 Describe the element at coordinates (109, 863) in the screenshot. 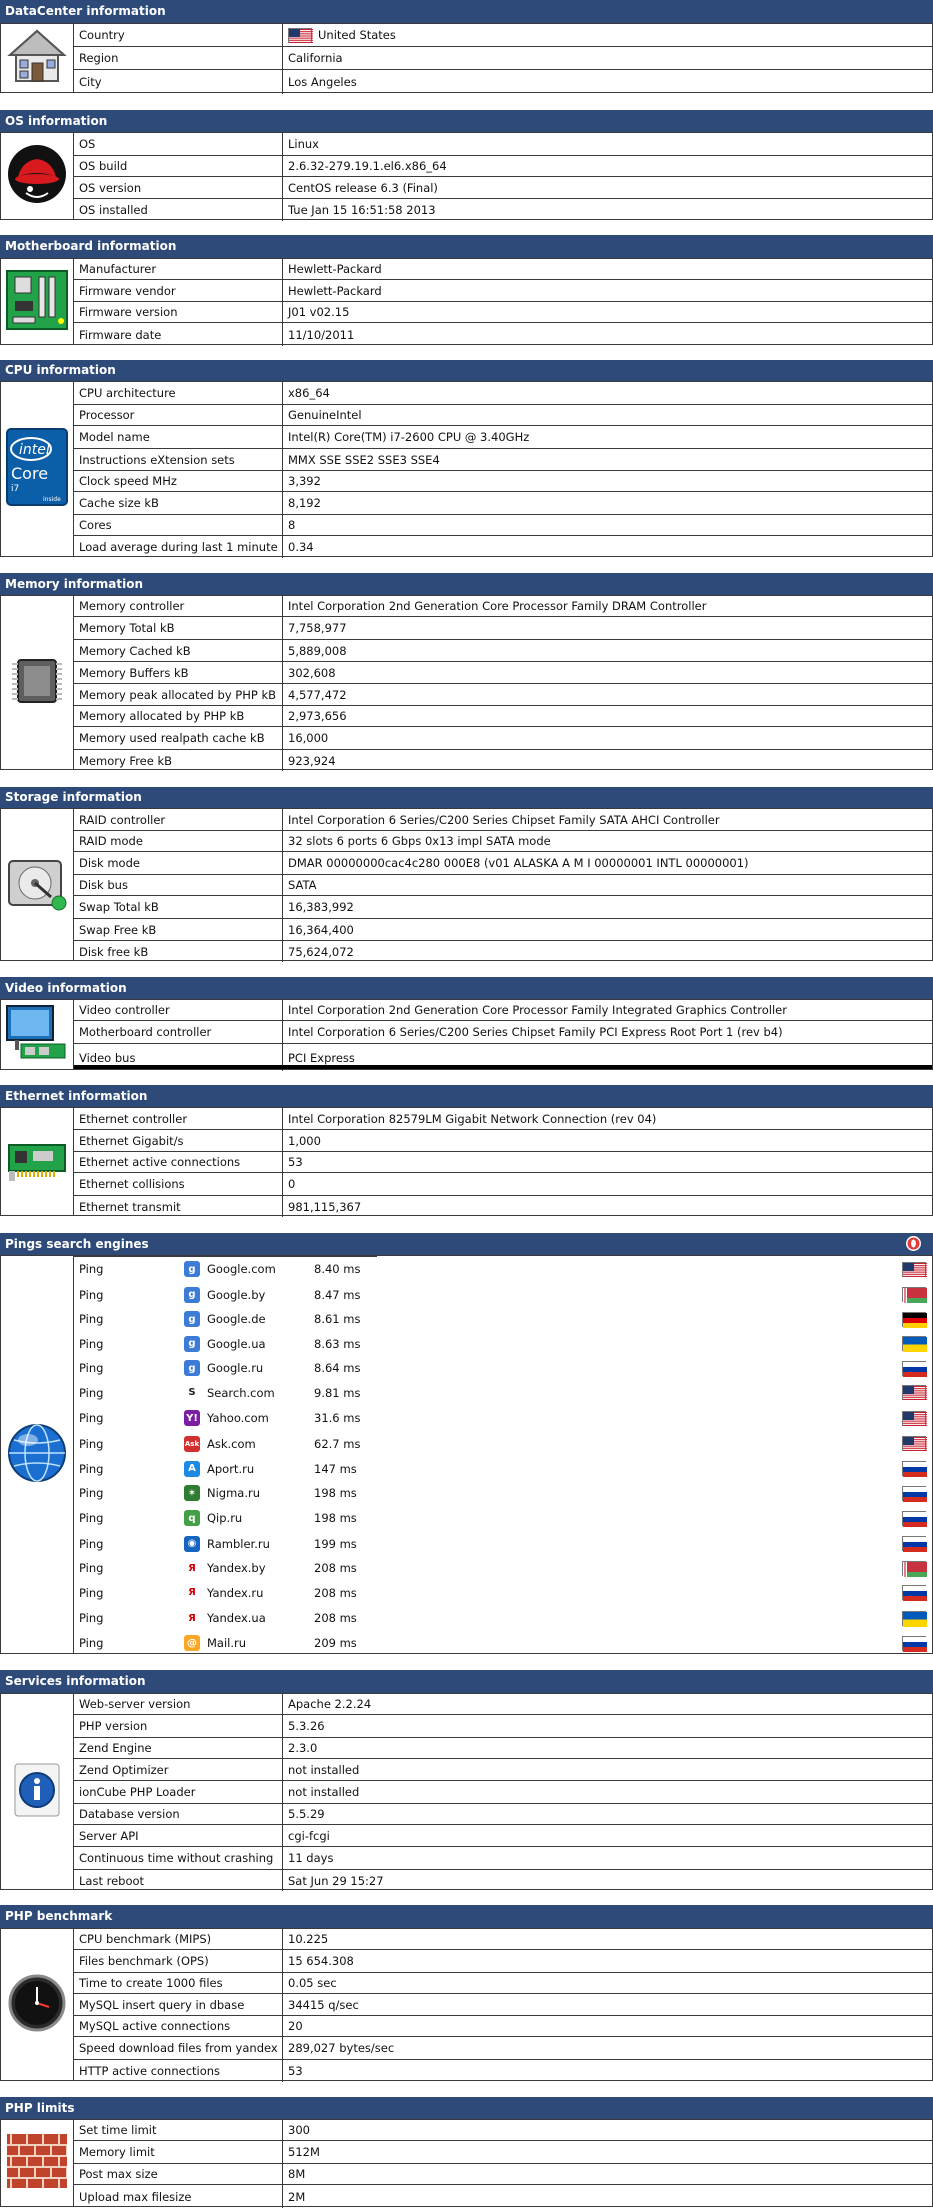

I see `row-label-text: Disk mode` at that location.